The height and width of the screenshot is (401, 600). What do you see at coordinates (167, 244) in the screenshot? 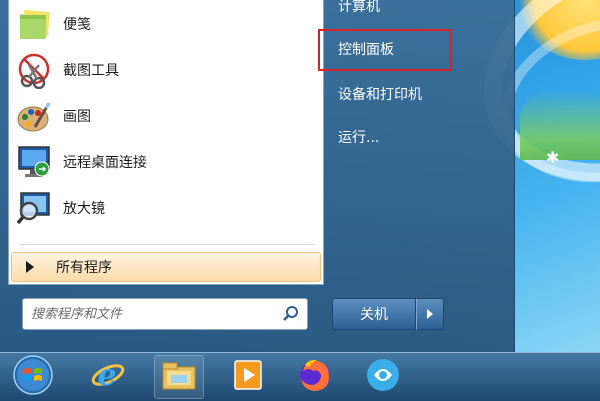
I see `programs-divider` at bounding box center [167, 244].